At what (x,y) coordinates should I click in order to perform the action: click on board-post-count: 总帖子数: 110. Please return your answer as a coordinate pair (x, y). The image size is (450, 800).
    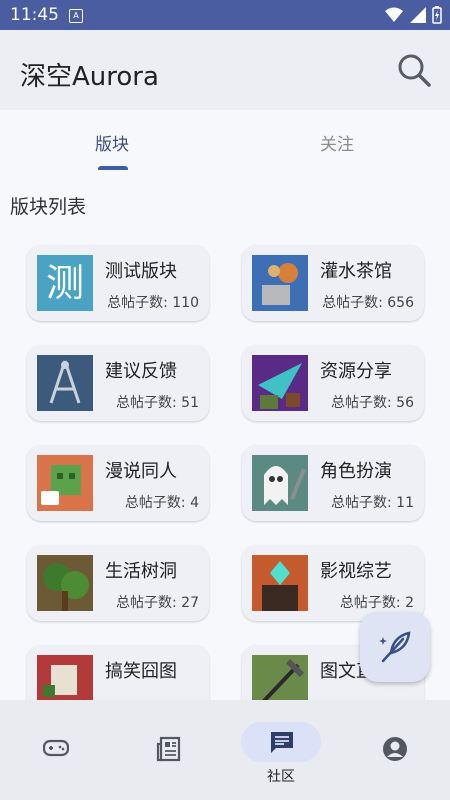
    Looking at the image, I should click on (153, 303).